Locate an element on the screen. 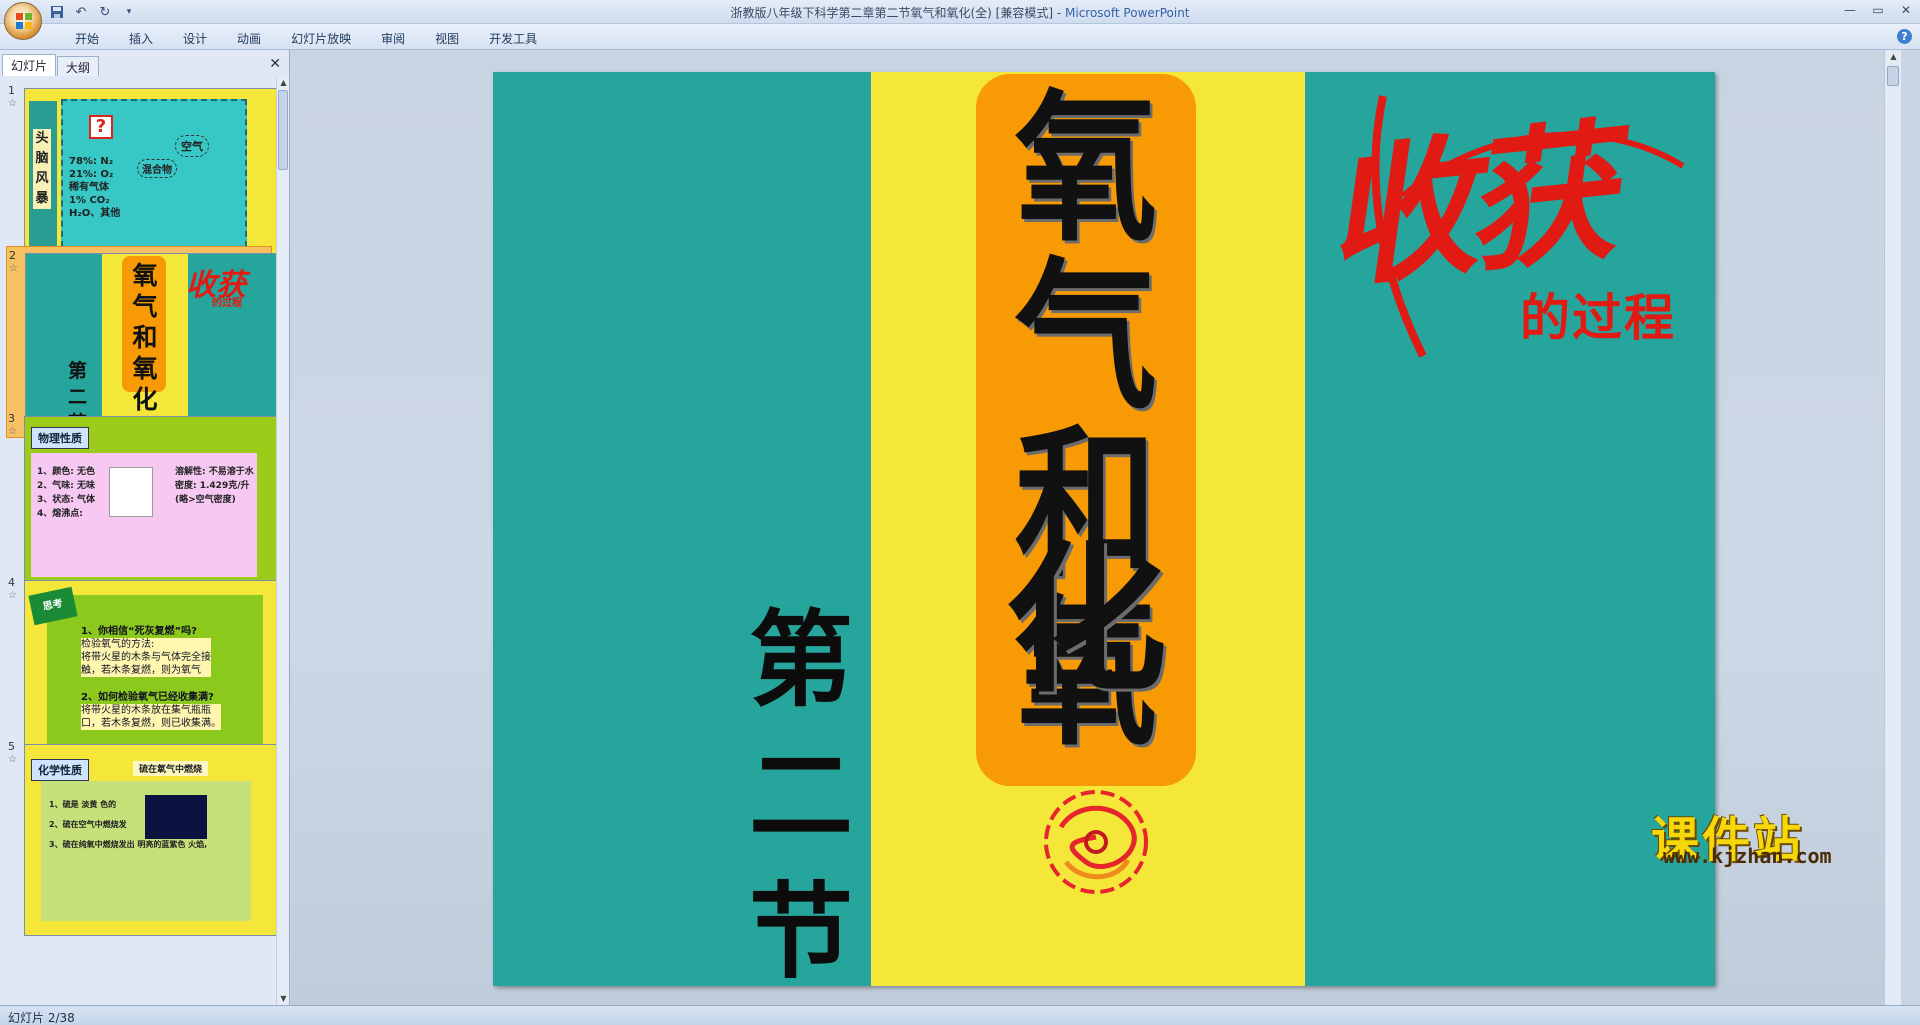 This screenshot has height=1025, width=1920. slide-counter: 幻灯片 2/38 is located at coordinates (41, 1018).